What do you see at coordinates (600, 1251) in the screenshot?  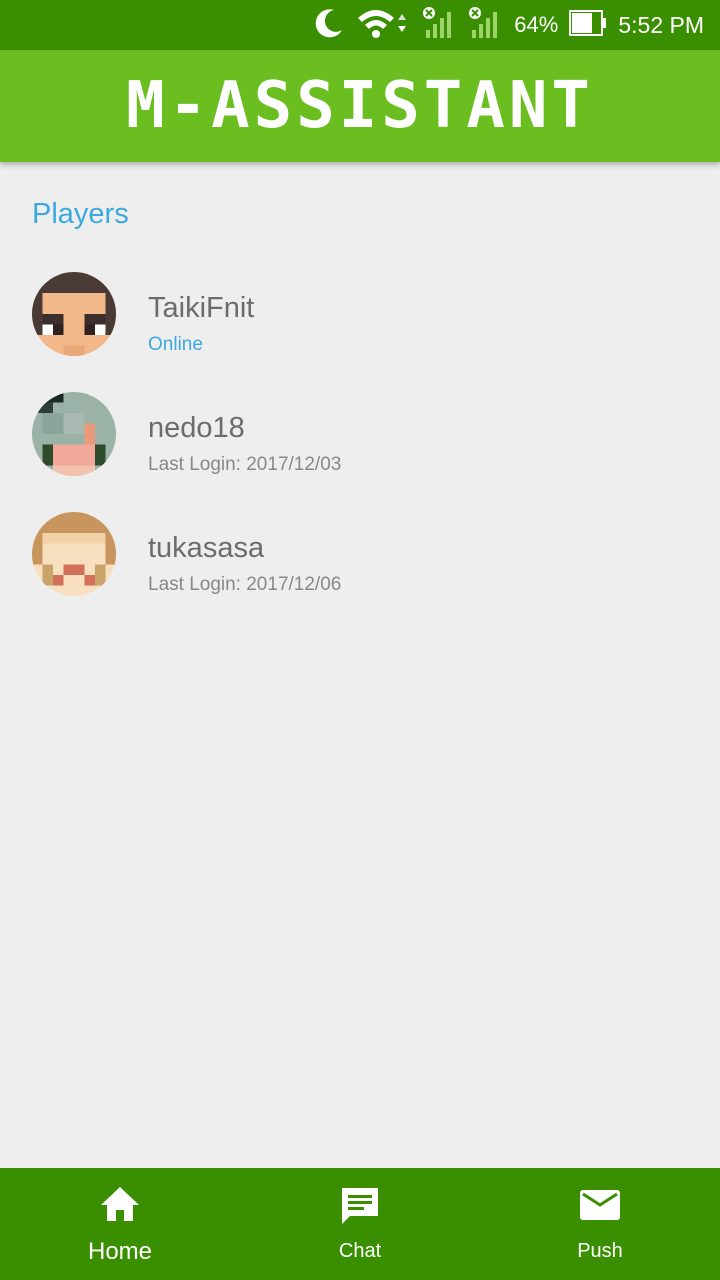 I see `nav-push-label: Push` at bounding box center [600, 1251].